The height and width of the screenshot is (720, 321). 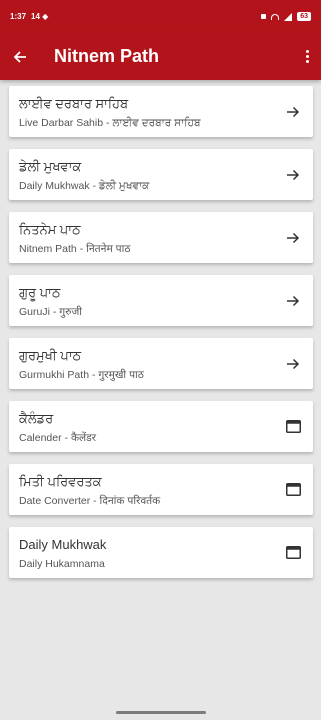 I want to click on app-bar: Nitnem Path, so click(x=160, y=56).